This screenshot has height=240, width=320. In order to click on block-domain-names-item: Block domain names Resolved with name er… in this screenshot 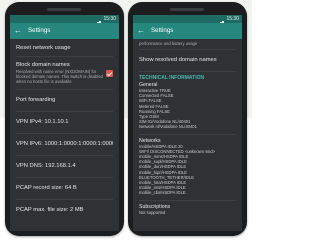, I will do `click(64, 73)`.